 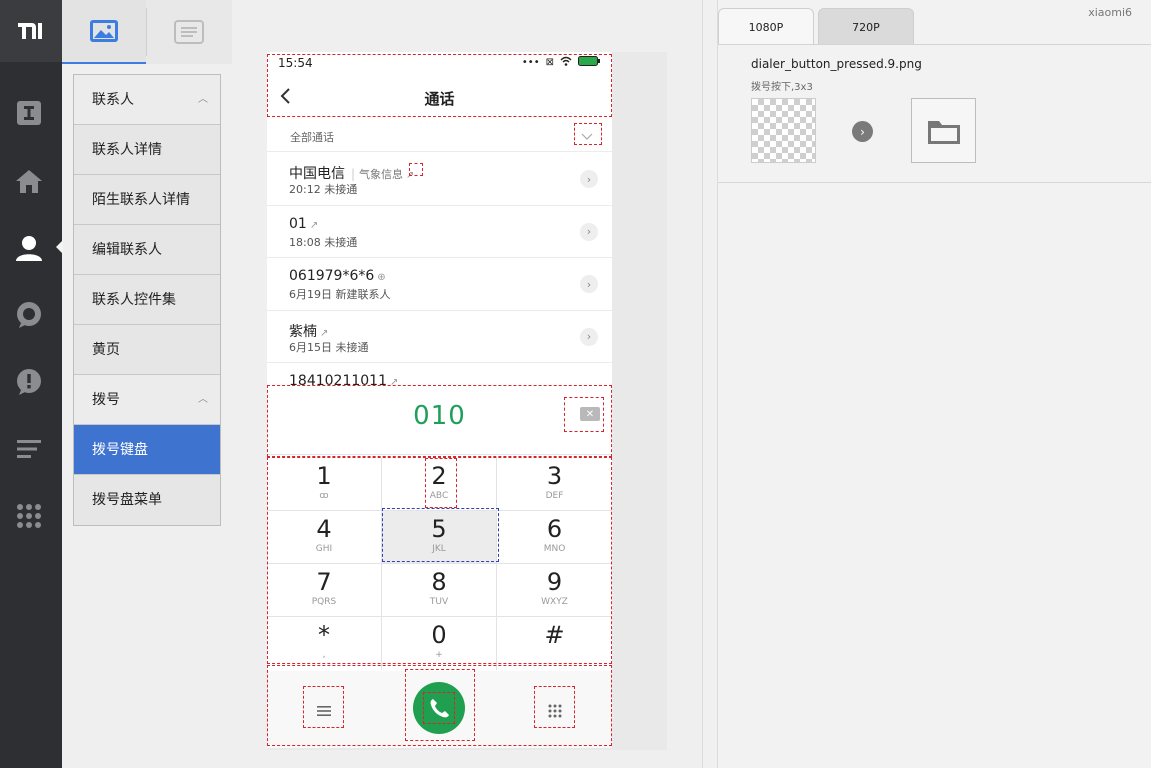 I want to click on call-name: 中国电信, so click(x=317, y=174).